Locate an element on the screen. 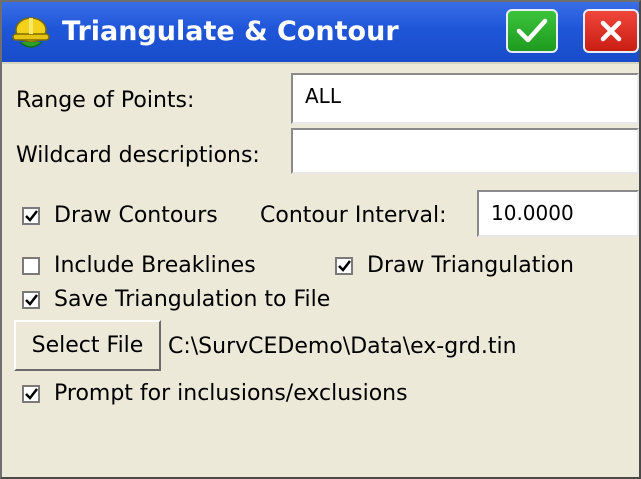 This screenshot has height=479, width=641. prompt-inclusions-option: Prompt for inclusions/exclusions is located at coordinates (215, 393).